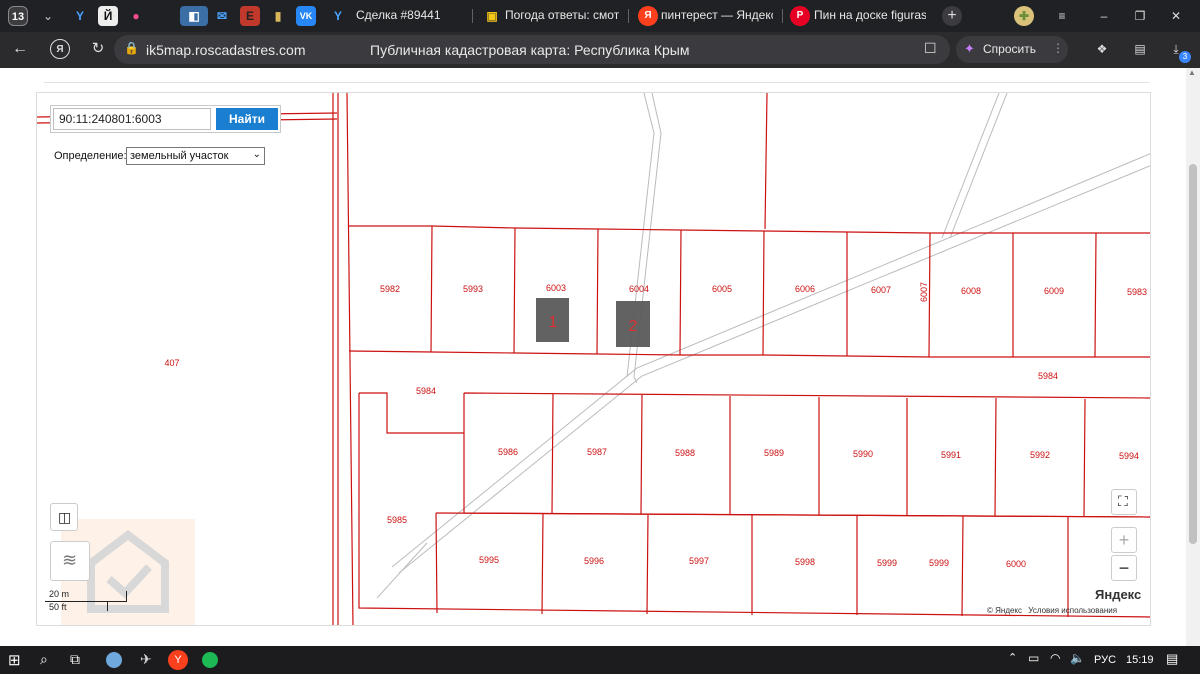 The height and width of the screenshot is (674, 1200). Describe the element at coordinates (75, 659) in the screenshot. I see `task-view-icon: ⧉` at that location.